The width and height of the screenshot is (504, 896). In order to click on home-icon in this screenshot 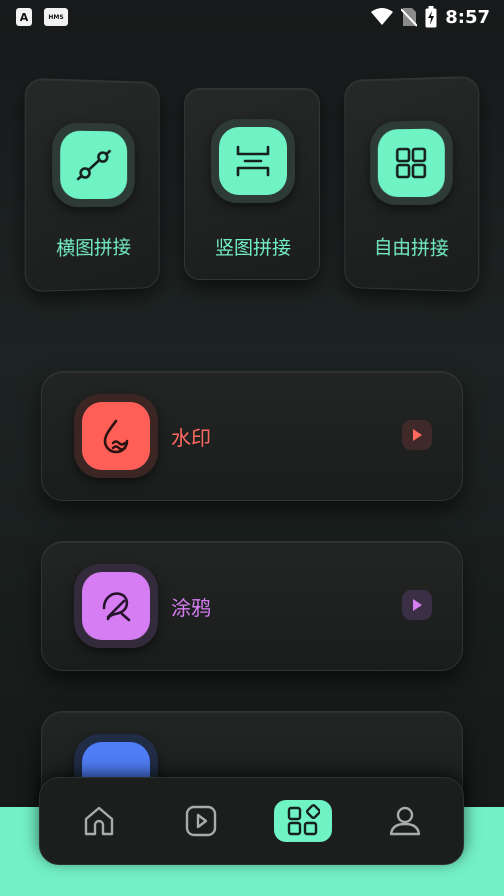, I will do `click(99, 821)`.